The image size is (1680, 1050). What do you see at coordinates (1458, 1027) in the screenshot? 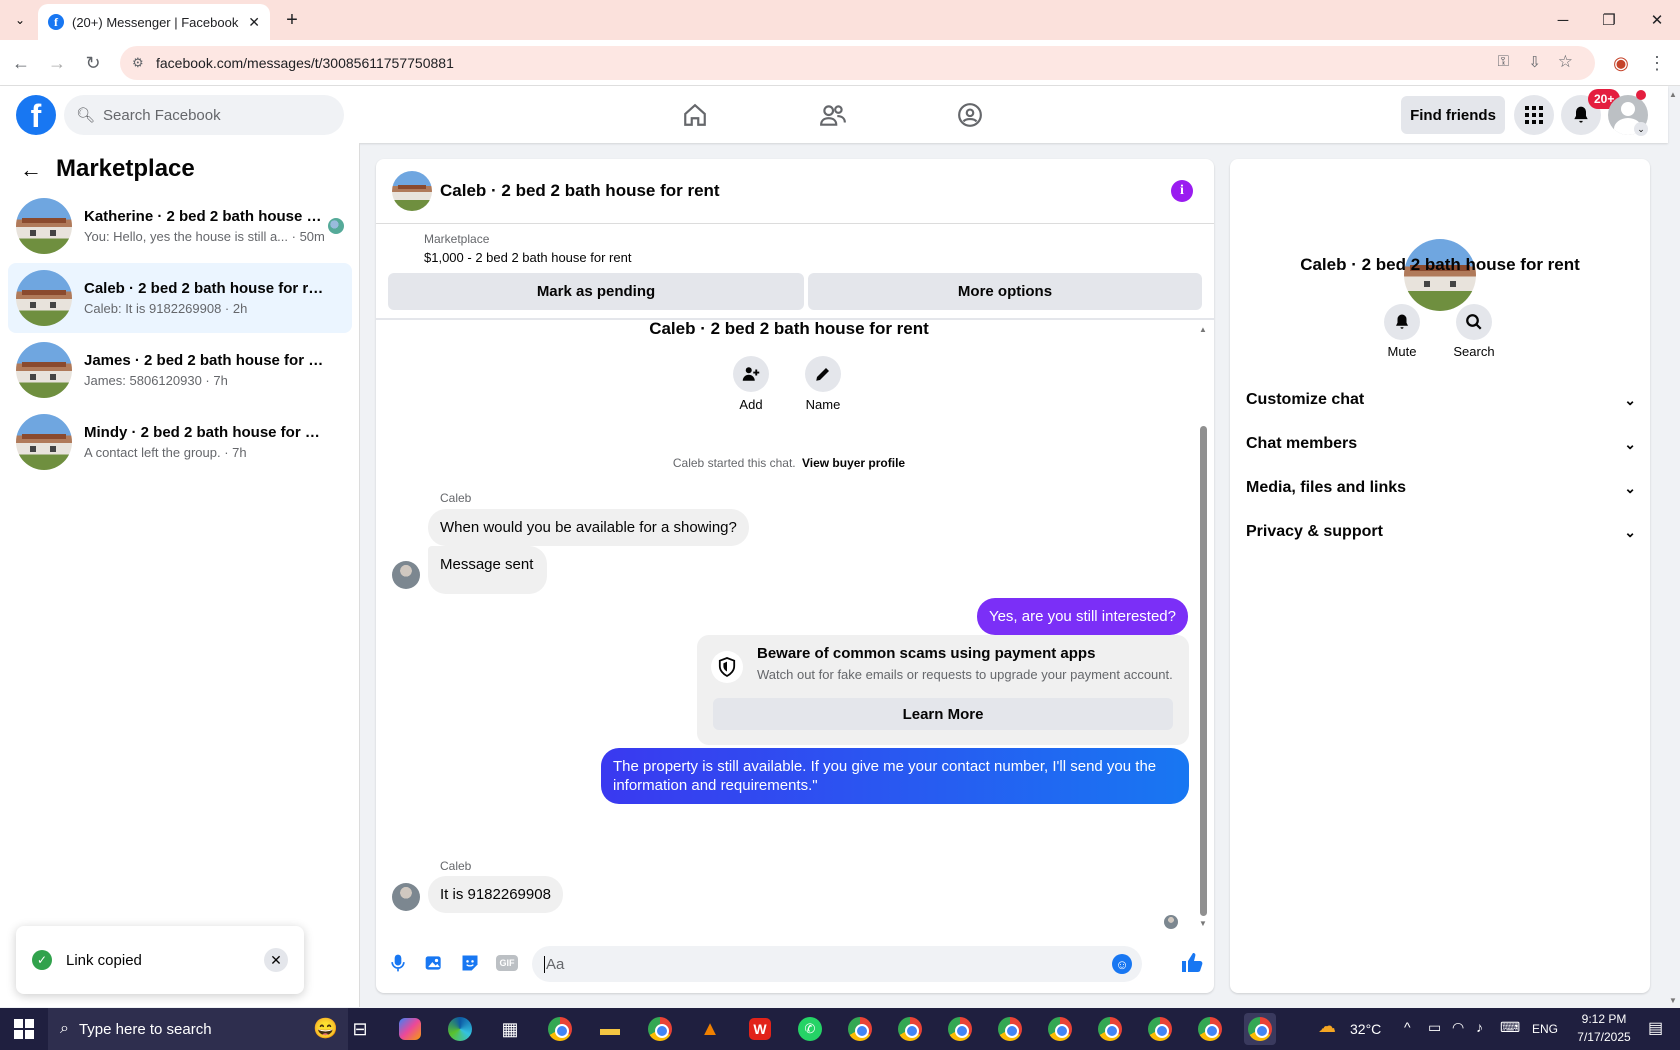
I see `network-icon: ◠` at bounding box center [1458, 1027].